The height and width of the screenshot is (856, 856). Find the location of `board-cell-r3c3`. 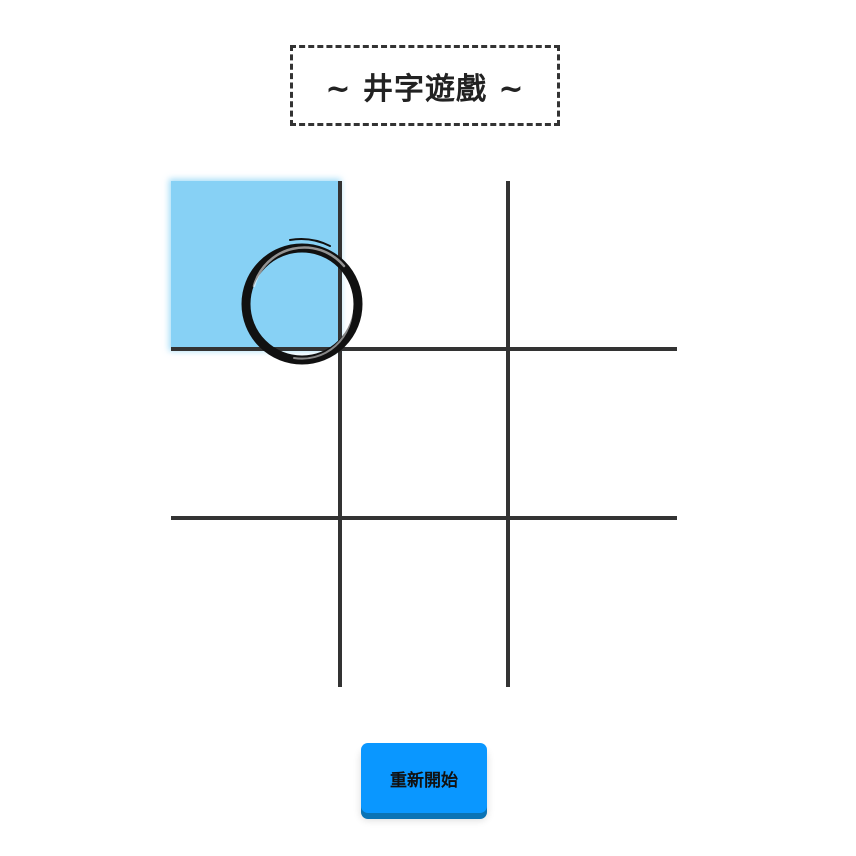

board-cell-r3c3 is located at coordinates (593, 603).